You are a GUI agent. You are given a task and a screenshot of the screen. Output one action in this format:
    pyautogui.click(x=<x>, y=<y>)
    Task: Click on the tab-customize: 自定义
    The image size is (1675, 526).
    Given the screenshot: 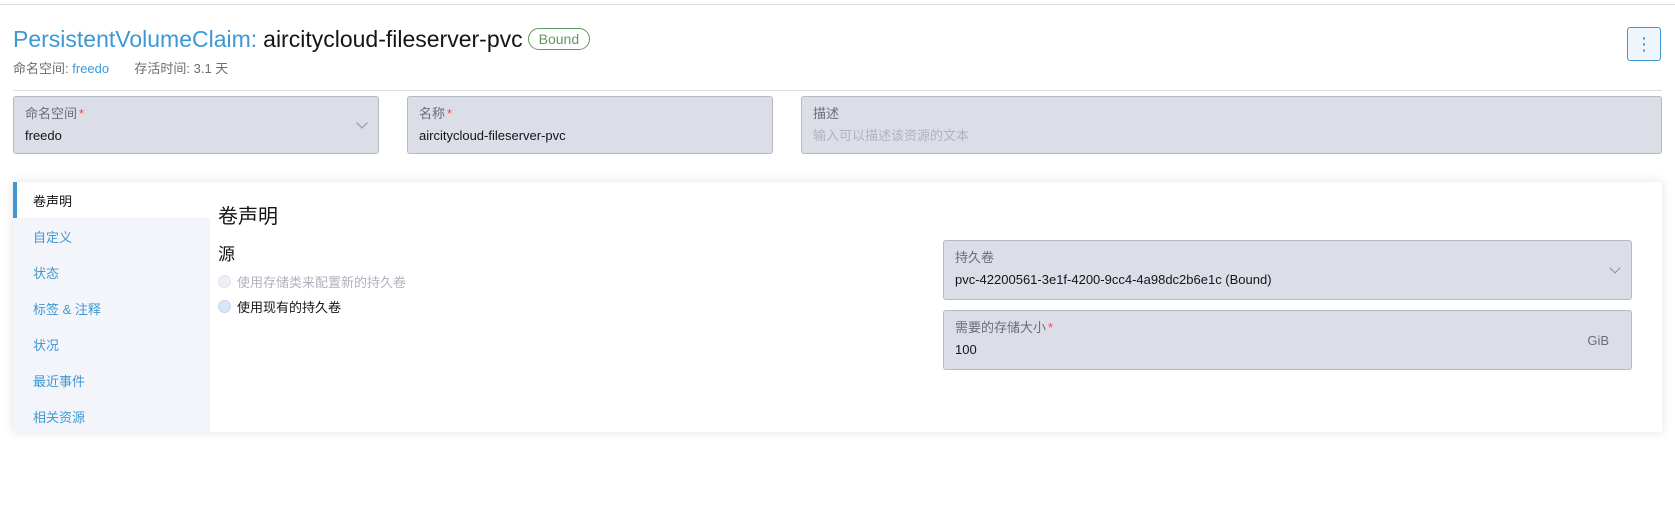 What is the action you would take?
    pyautogui.click(x=111, y=236)
    